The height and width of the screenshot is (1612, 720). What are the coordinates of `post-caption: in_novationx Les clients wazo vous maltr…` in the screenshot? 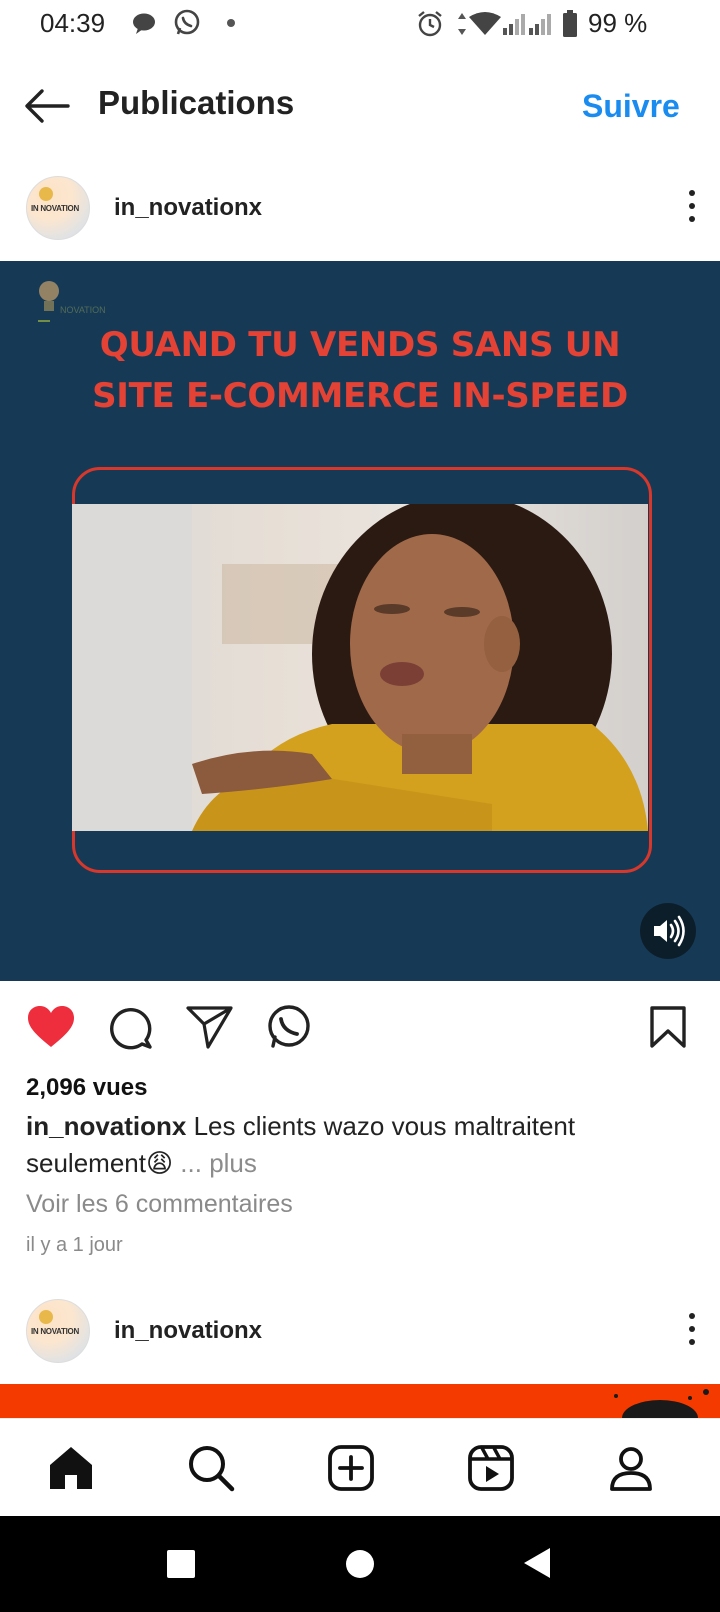 It's located at (361, 1145).